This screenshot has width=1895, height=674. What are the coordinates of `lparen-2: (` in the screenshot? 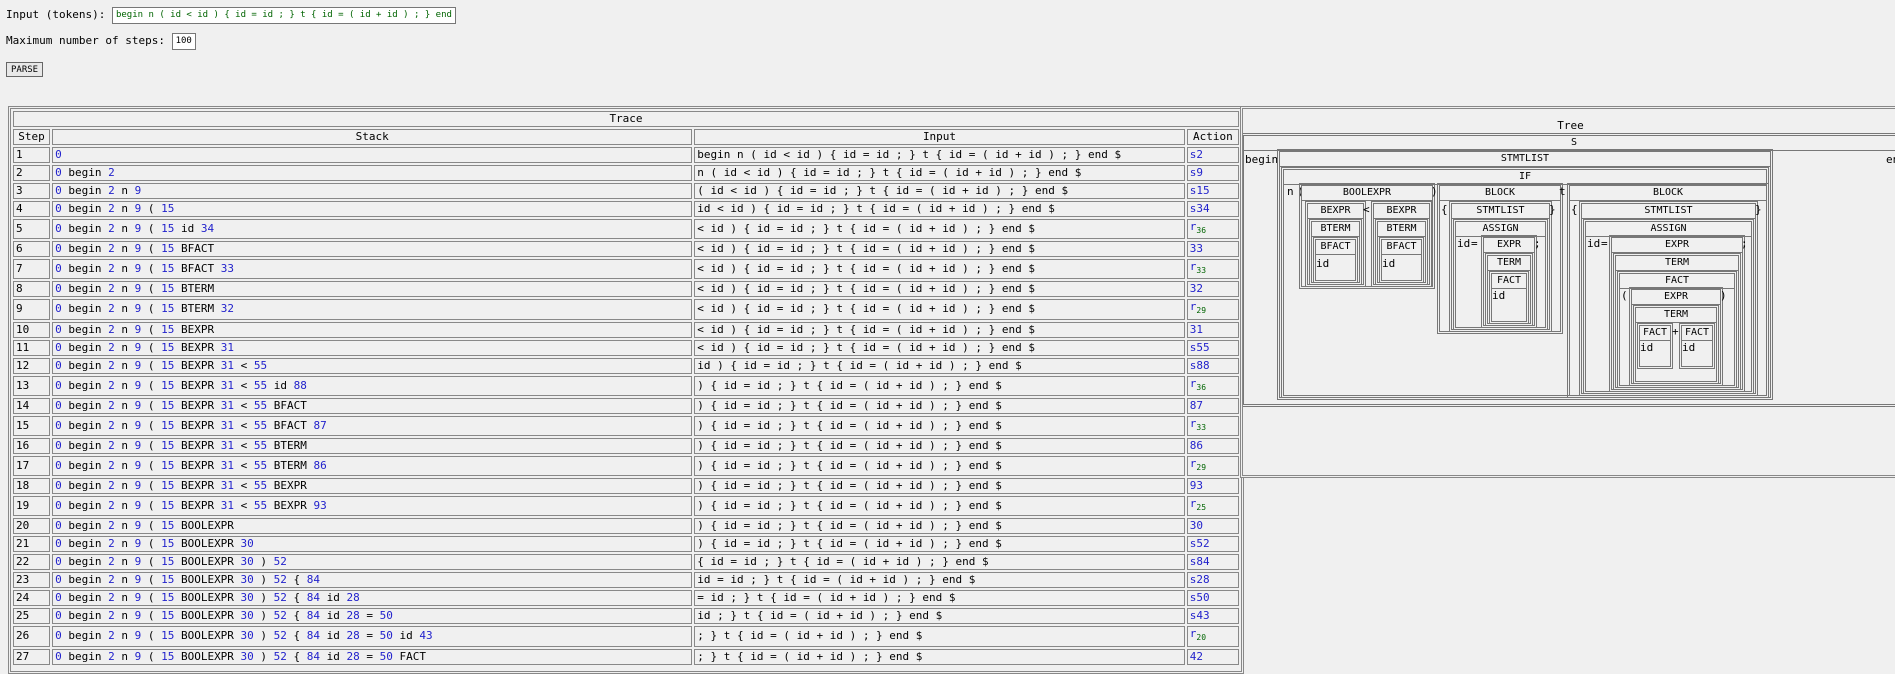 It's located at (1624, 295).